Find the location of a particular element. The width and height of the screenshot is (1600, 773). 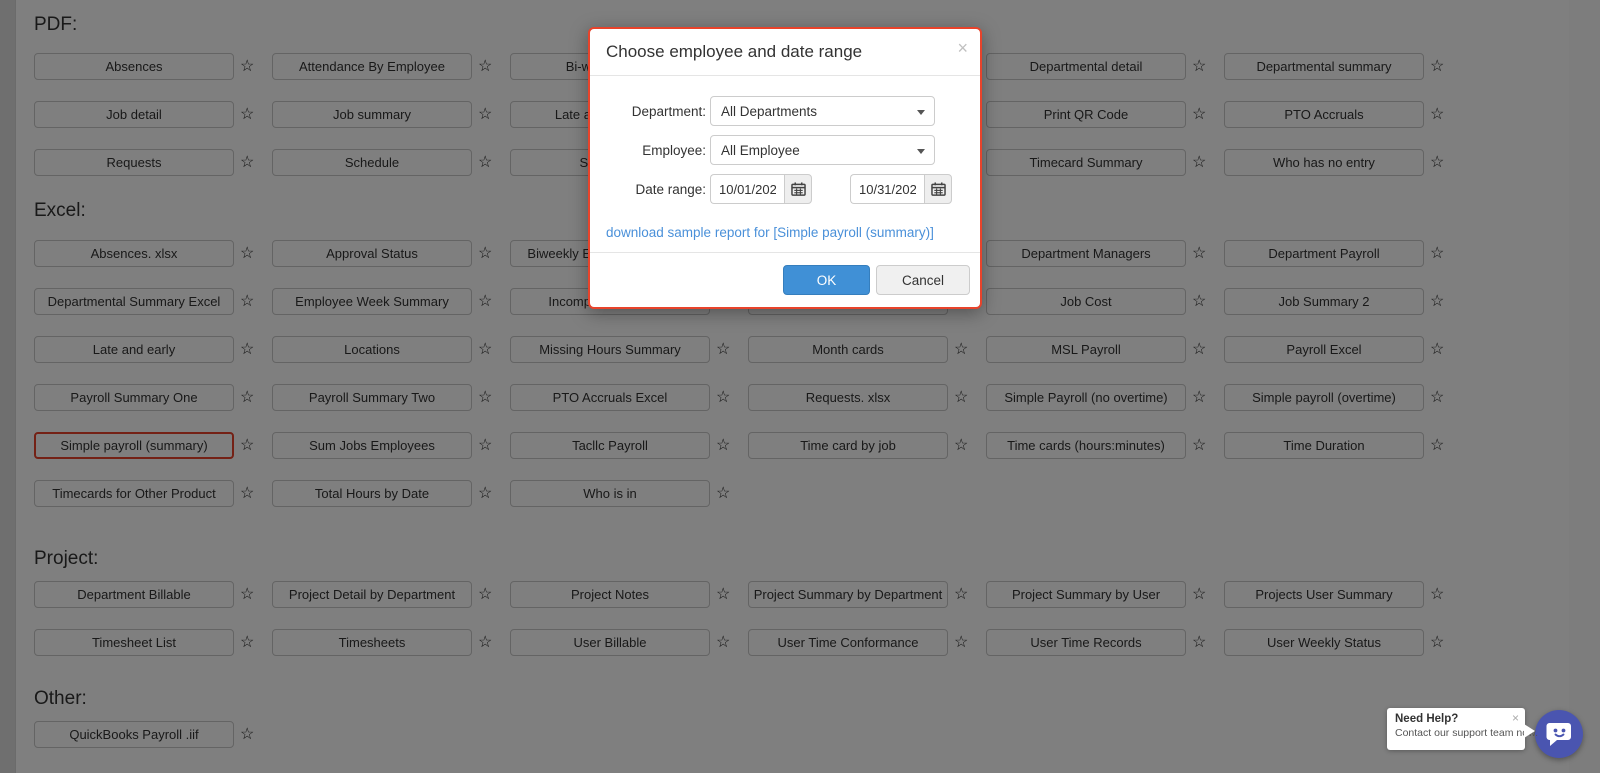

start-date-input is located at coordinates (747, 189).